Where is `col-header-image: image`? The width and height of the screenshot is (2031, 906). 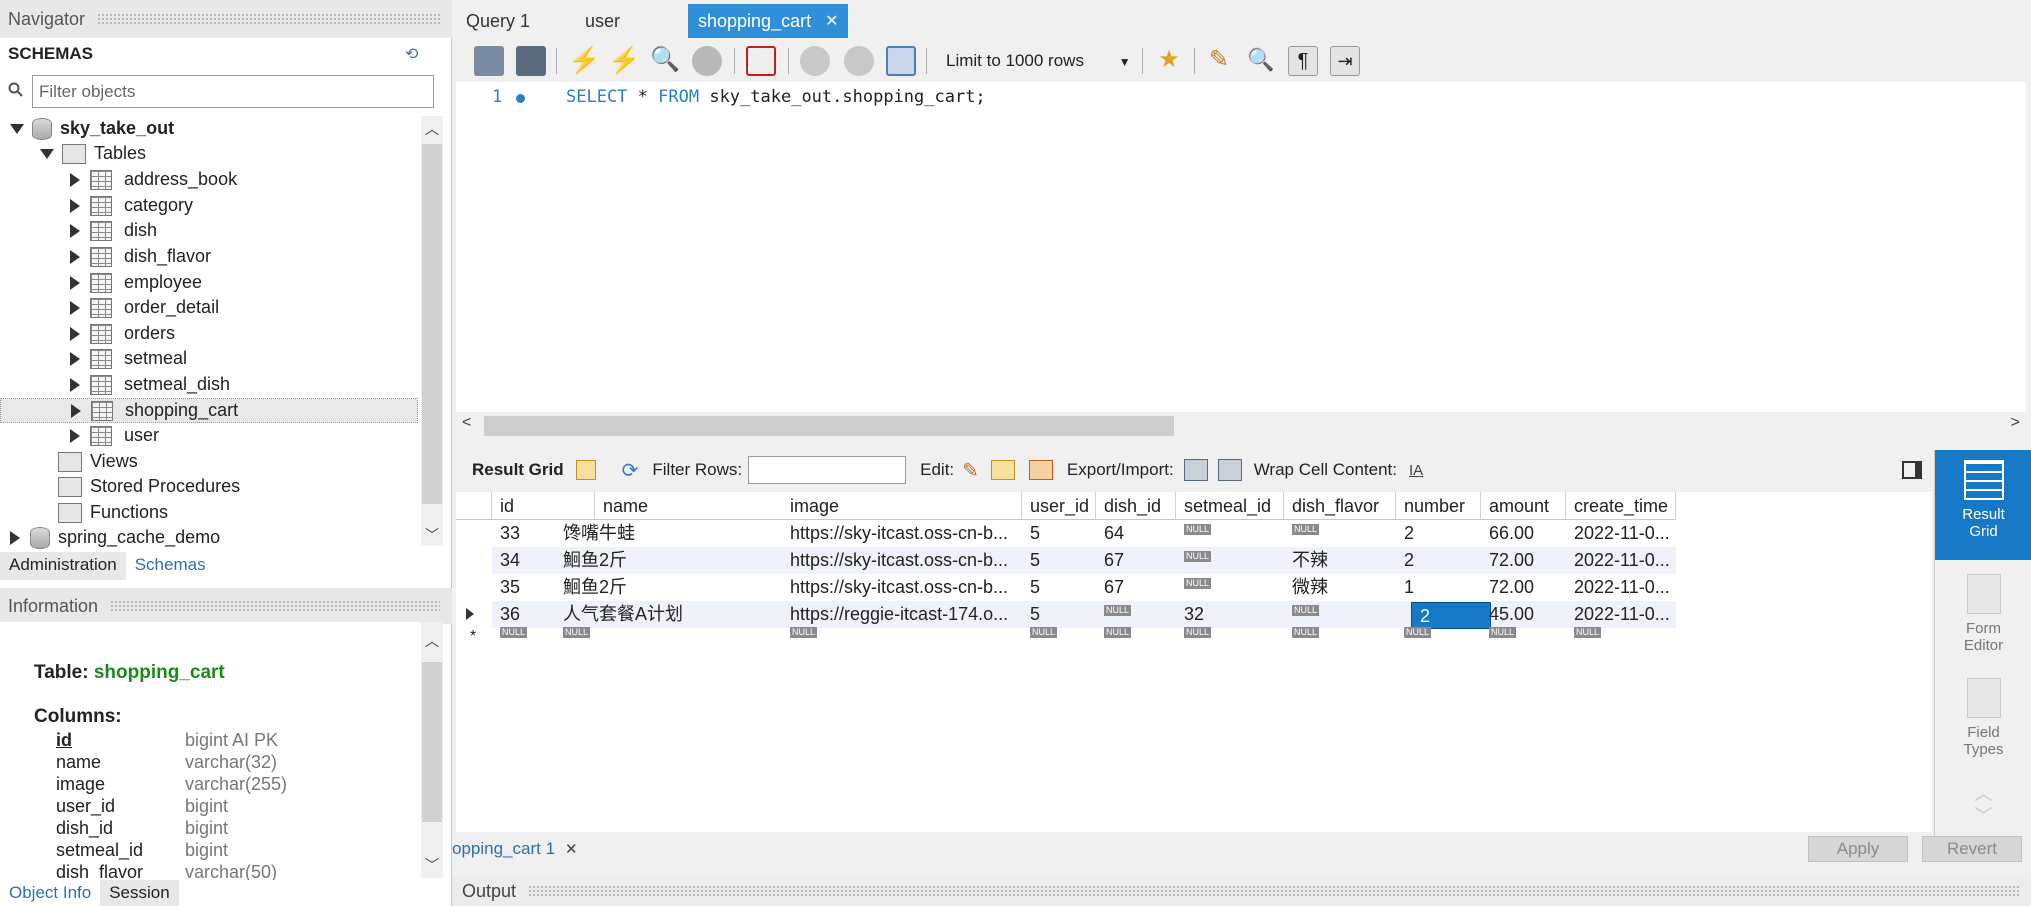 col-header-image: image is located at coordinates (902, 506).